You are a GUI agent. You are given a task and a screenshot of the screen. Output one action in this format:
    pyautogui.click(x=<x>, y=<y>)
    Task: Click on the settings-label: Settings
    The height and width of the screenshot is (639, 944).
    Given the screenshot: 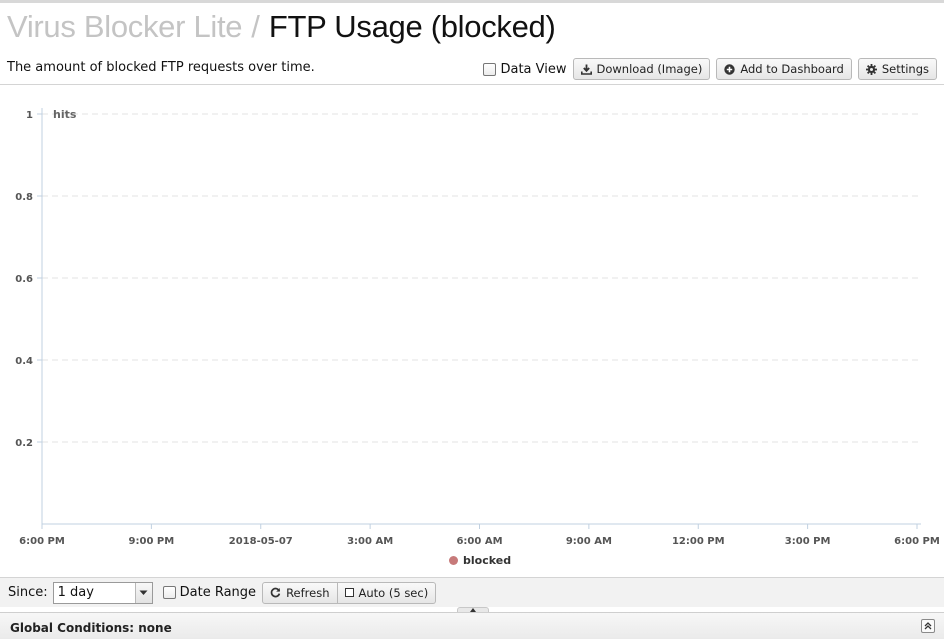 What is the action you would take?
    pyautogui.click(x=905, y=69)
    